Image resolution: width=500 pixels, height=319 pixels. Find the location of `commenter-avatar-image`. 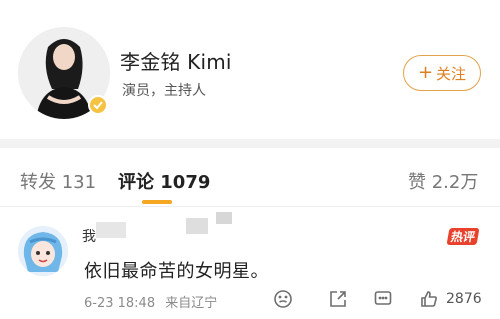

commenter-avatar-image is located at coordinates (43, 251).